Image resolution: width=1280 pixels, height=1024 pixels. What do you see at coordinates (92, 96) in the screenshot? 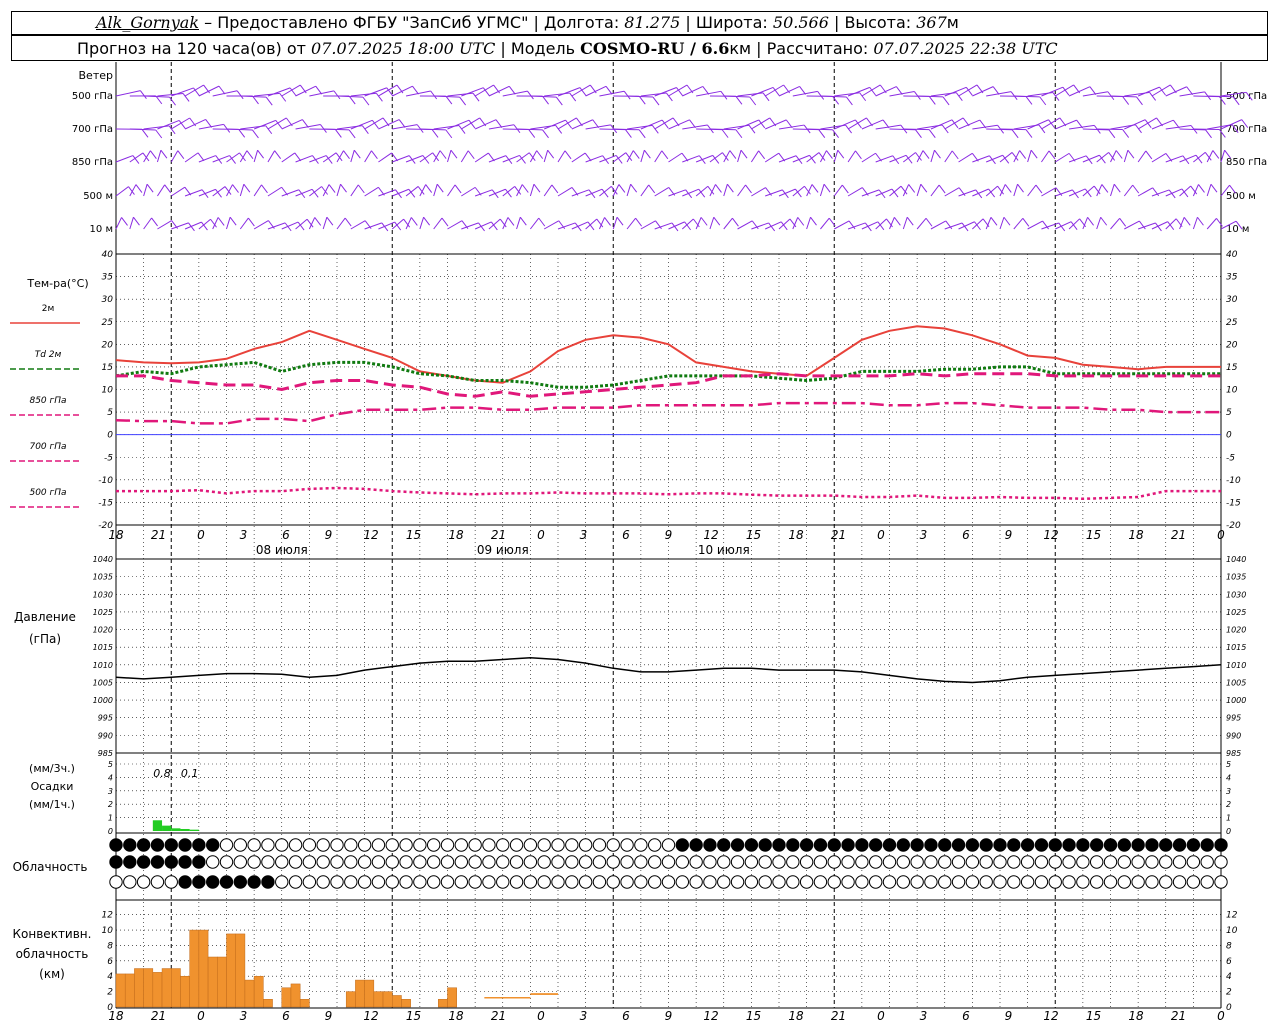
I see `wind-level-label: 500 гПа` at bounding box center [92, 96].